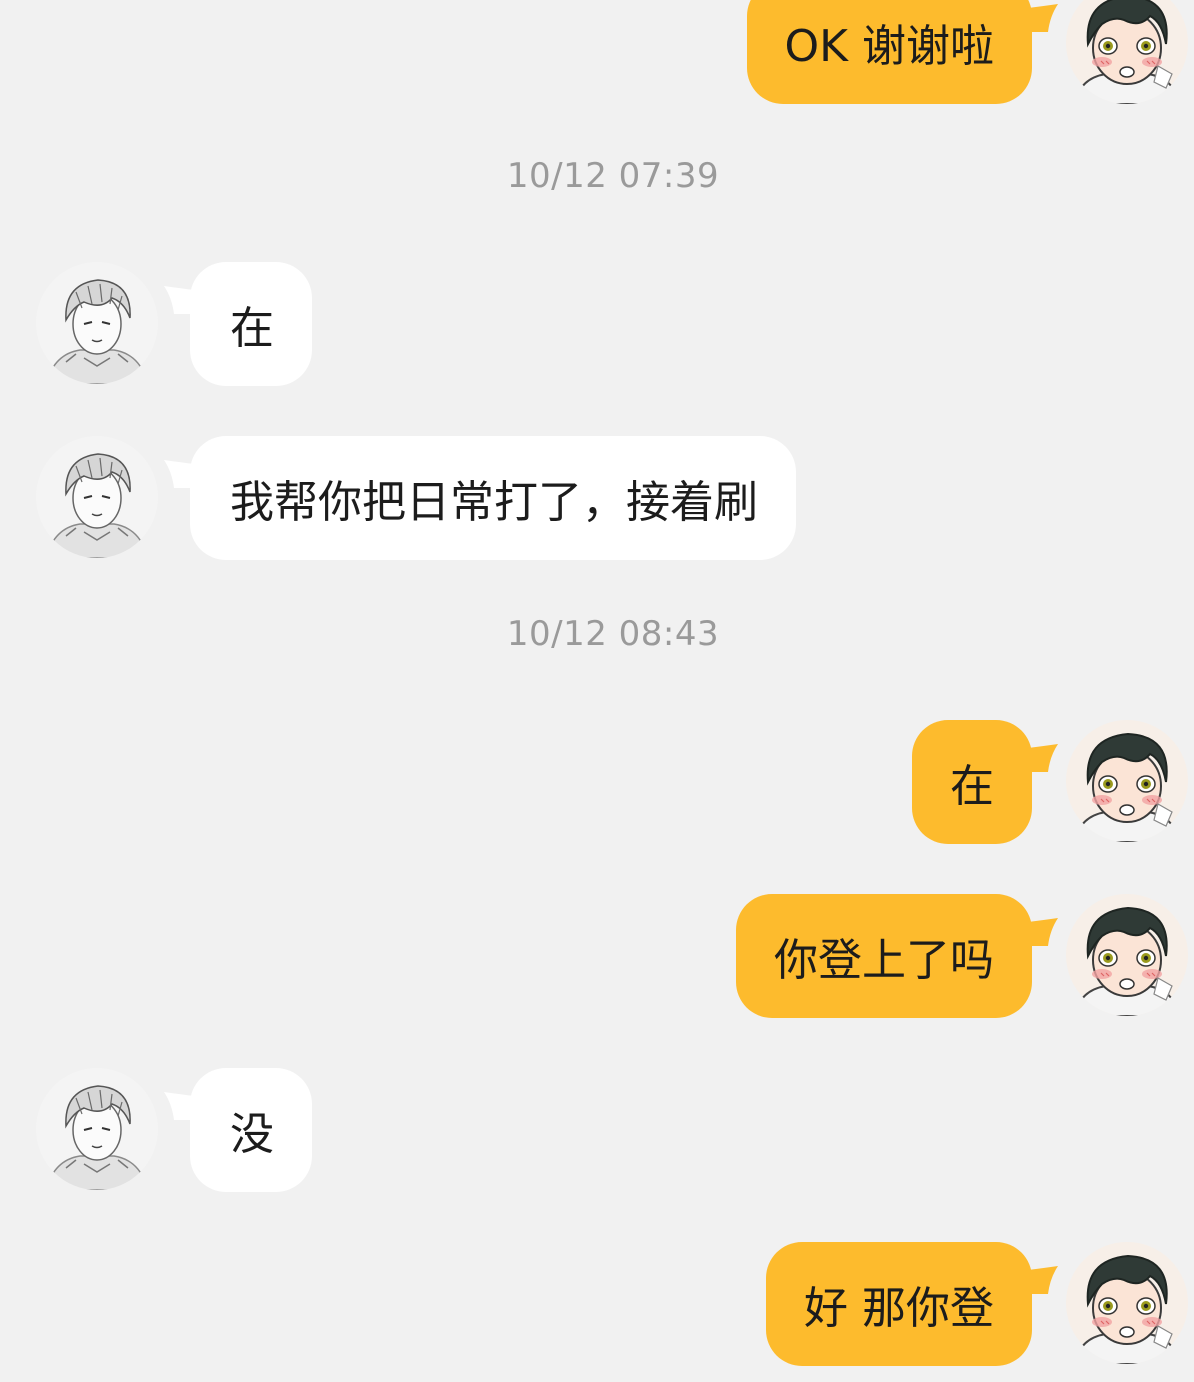 The width and height of the screenshot is (1194, 1382). Describe the element at coordinates (884, 960) in the screenshot. I see `message-text: 你登上了吗` at that location.